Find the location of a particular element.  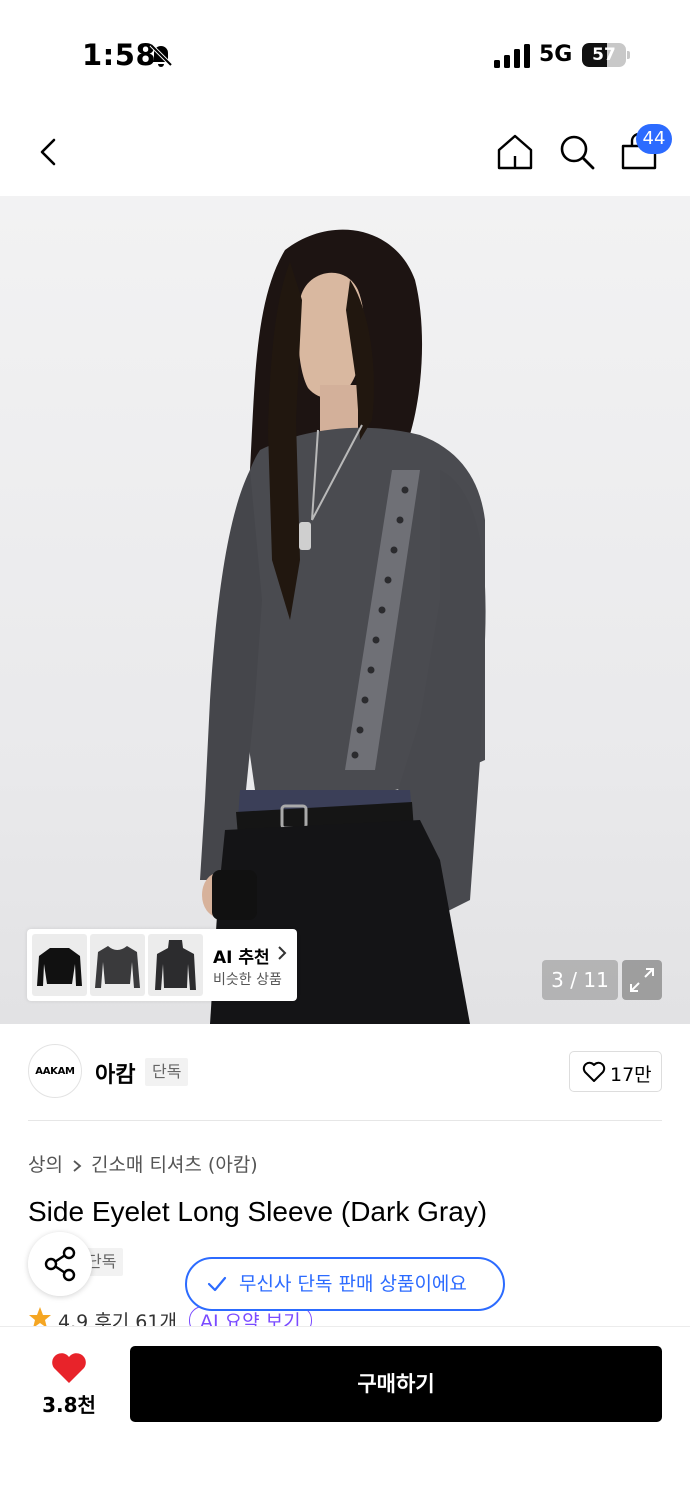

status-bar: 1:58 5G 57 is located at coordinates (345, 55).